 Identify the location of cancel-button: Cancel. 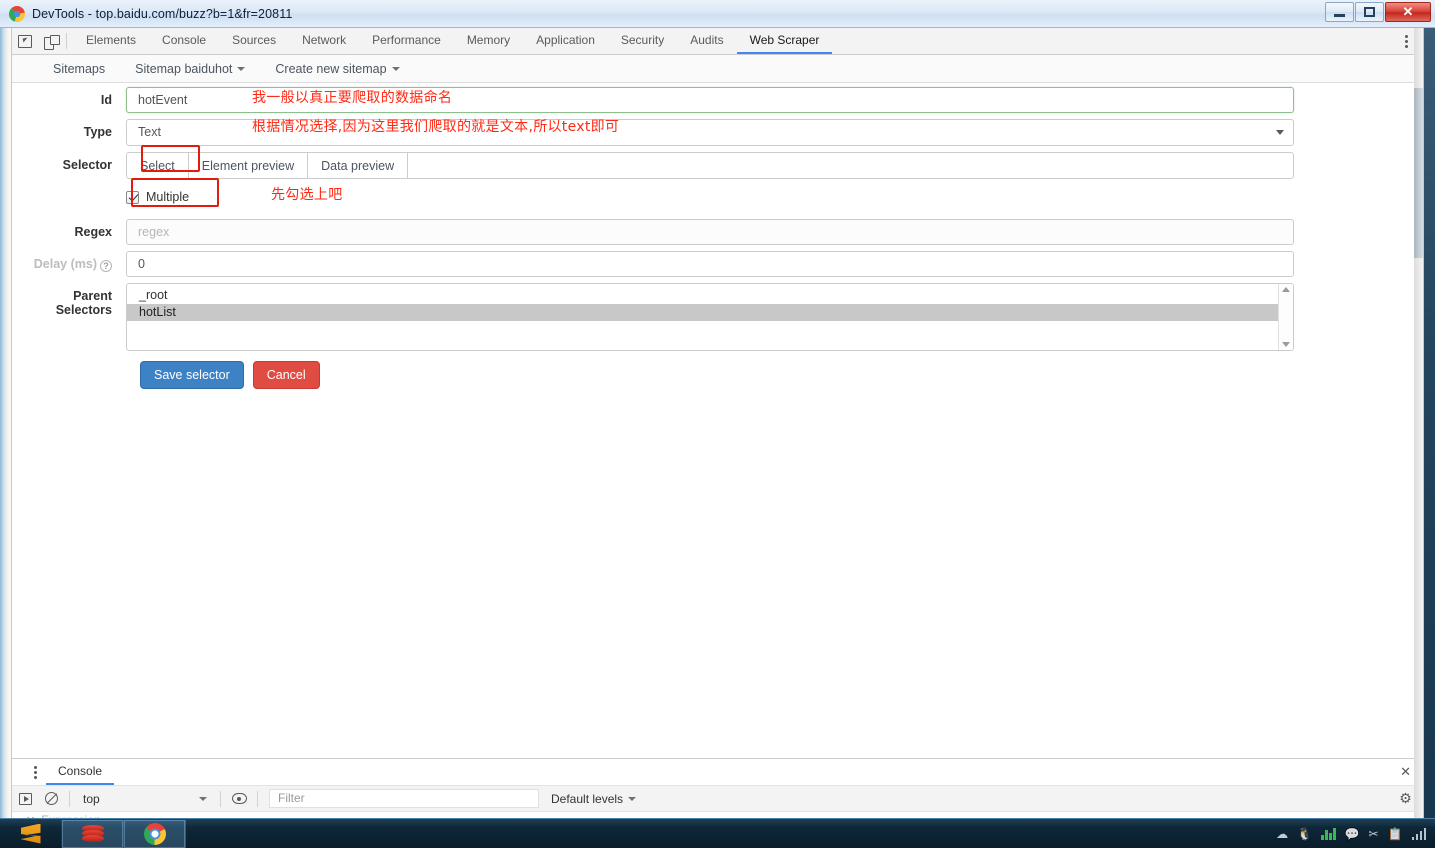
(286, 375).